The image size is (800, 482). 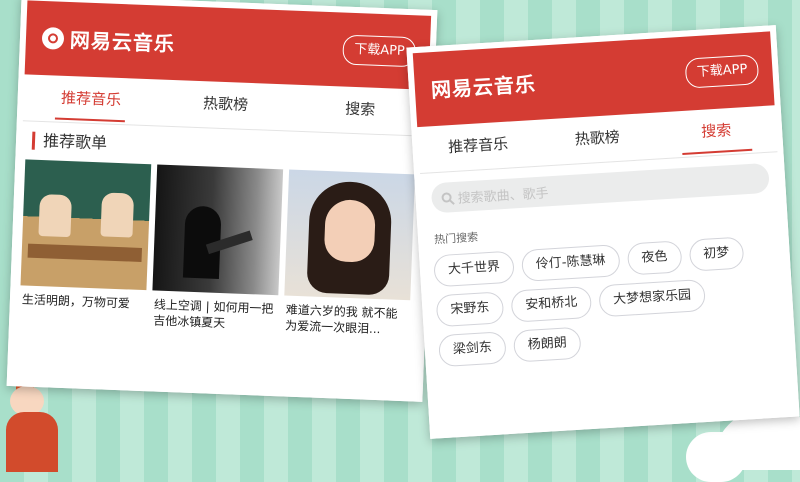 I want to click on hot-search-item: 伶仃-陈慧琳, so click(x=570, y=263).